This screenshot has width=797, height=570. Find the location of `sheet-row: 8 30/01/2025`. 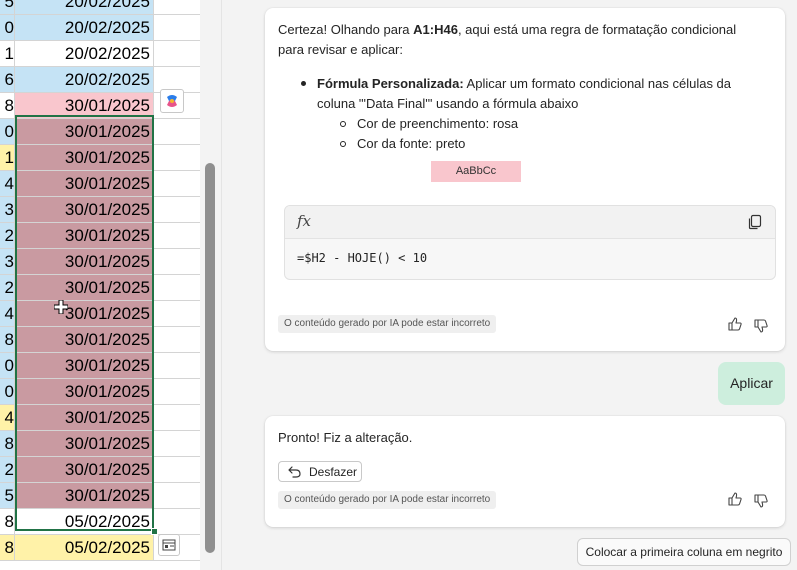

sheet-row: 8 30/01/2025 is located at coordinates (100, 444).